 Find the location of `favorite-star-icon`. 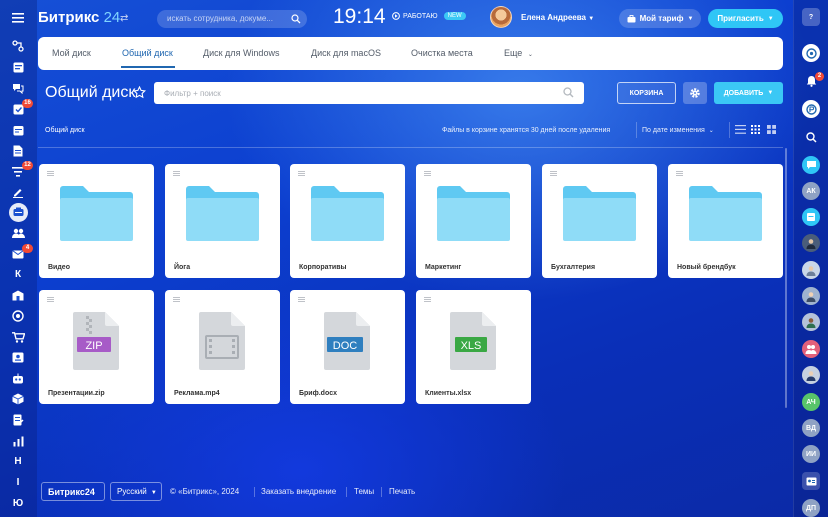

favorite-star-icon is located at coordinates (139, 92).